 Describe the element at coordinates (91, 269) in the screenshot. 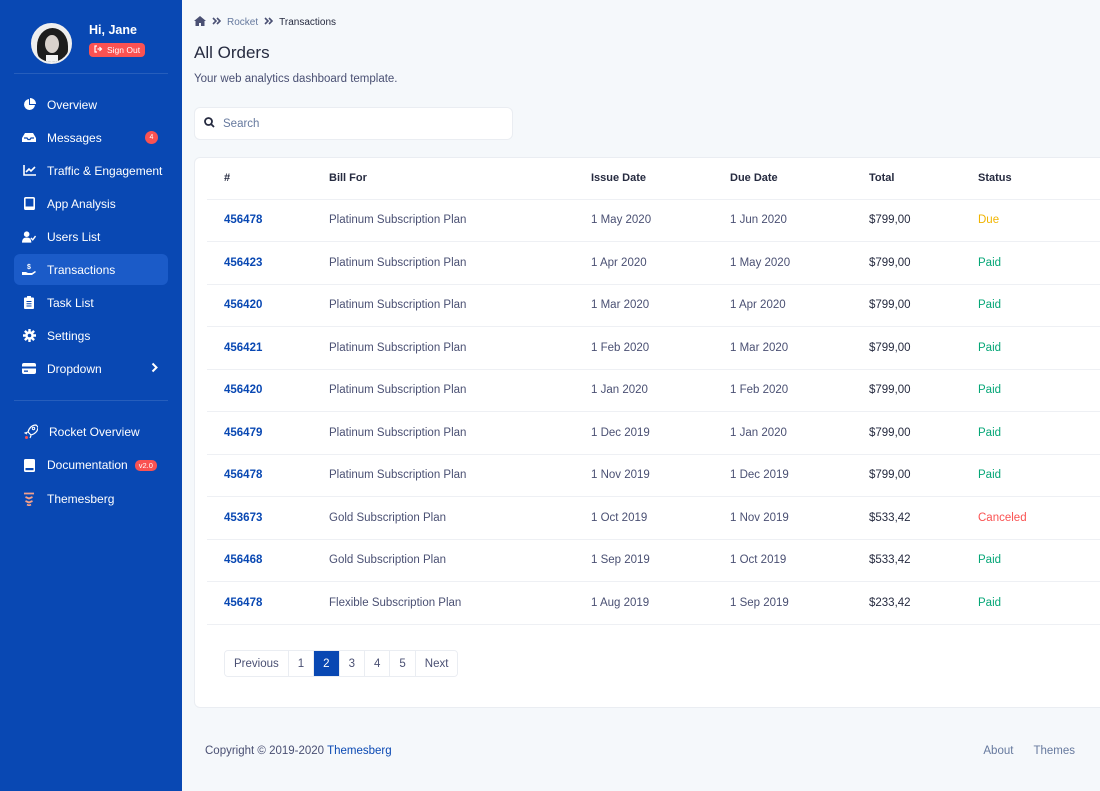

I see `sidebar-item-transactions: $ Transactions` at that location.